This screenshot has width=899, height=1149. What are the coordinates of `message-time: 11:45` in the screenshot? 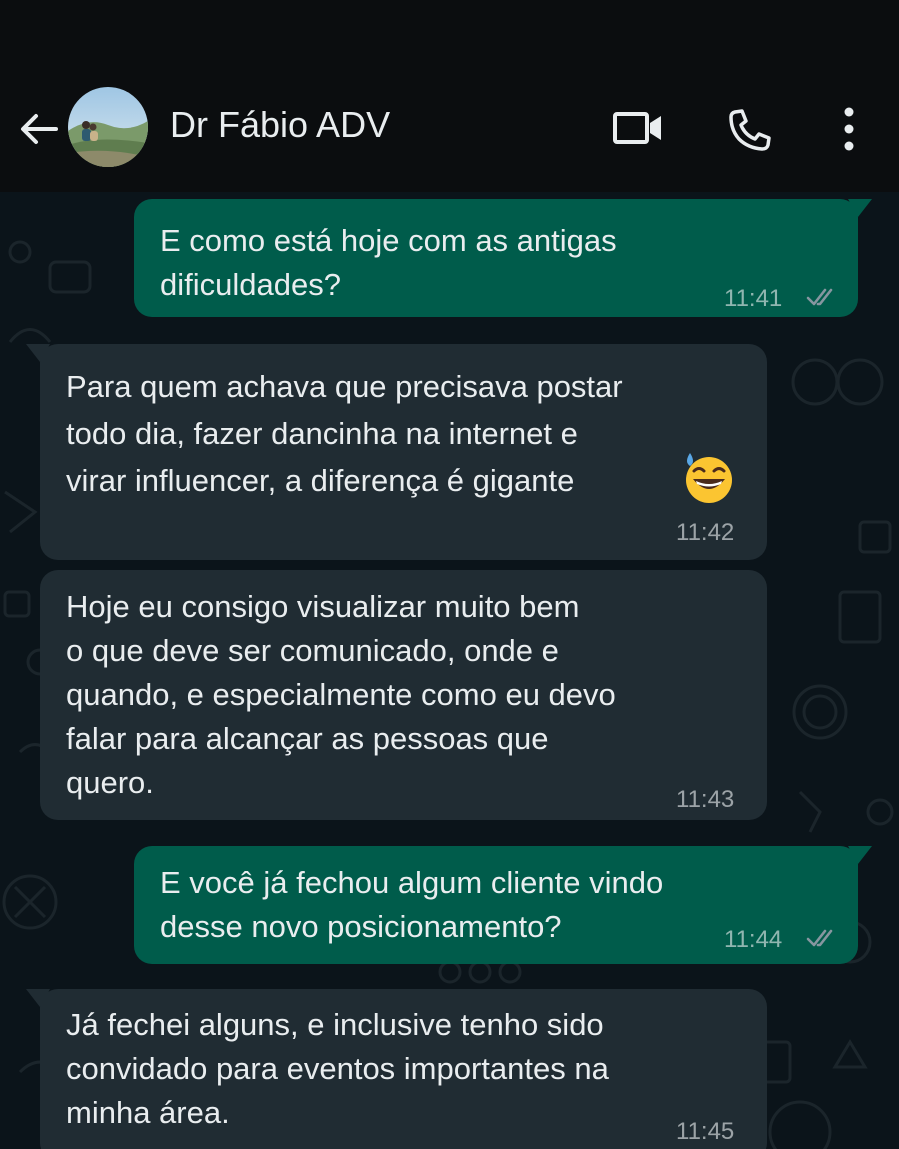 It's located at (705, 1131).